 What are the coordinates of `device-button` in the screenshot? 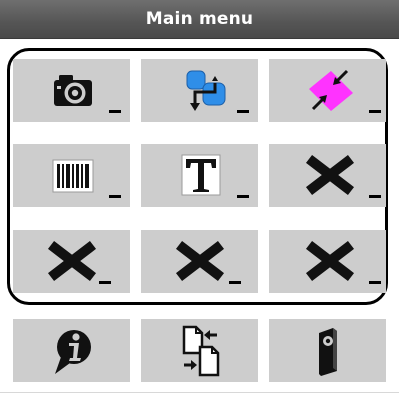 It's located at (327, 350).